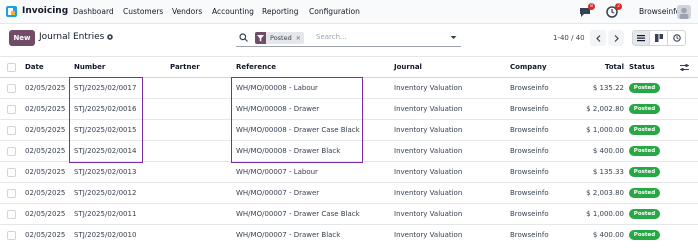 This screenshot has width=698, height=250. I want to click on menu-customers: Customers, so click(143, 11).